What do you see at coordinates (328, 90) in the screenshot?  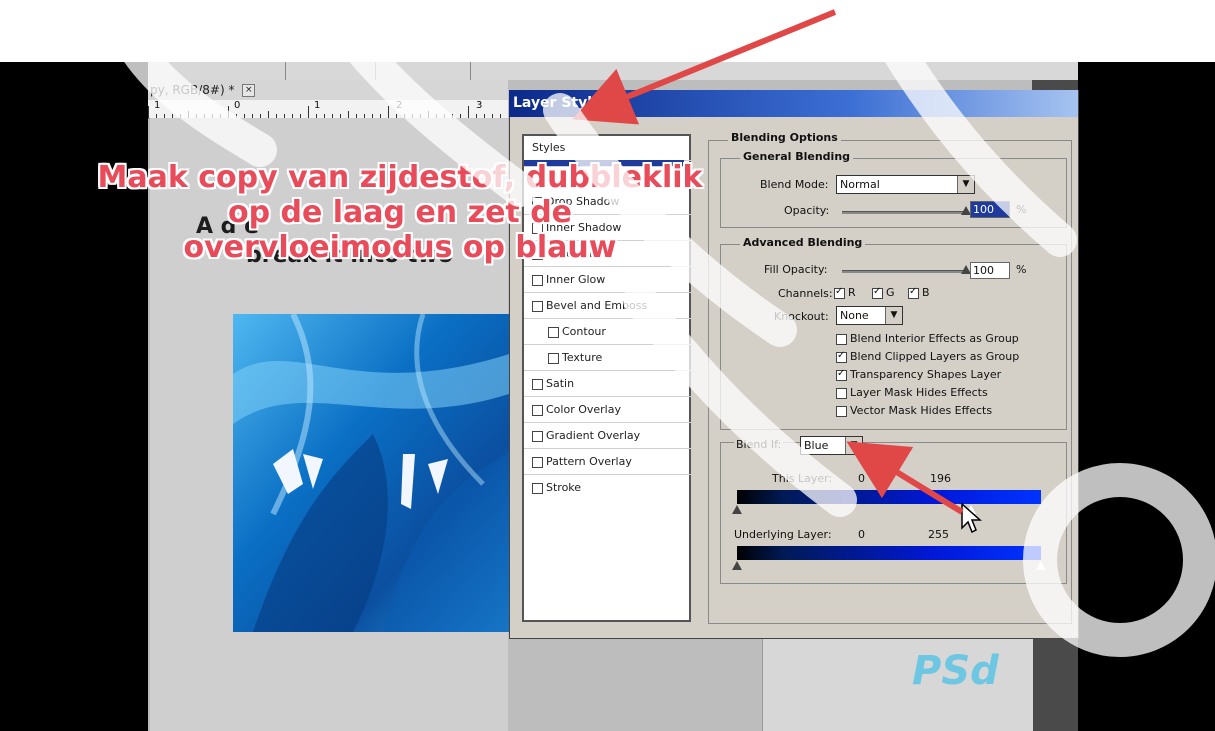 I see `document-tab: py, RGB/8#) * ×` at bounding box center [328, 90].